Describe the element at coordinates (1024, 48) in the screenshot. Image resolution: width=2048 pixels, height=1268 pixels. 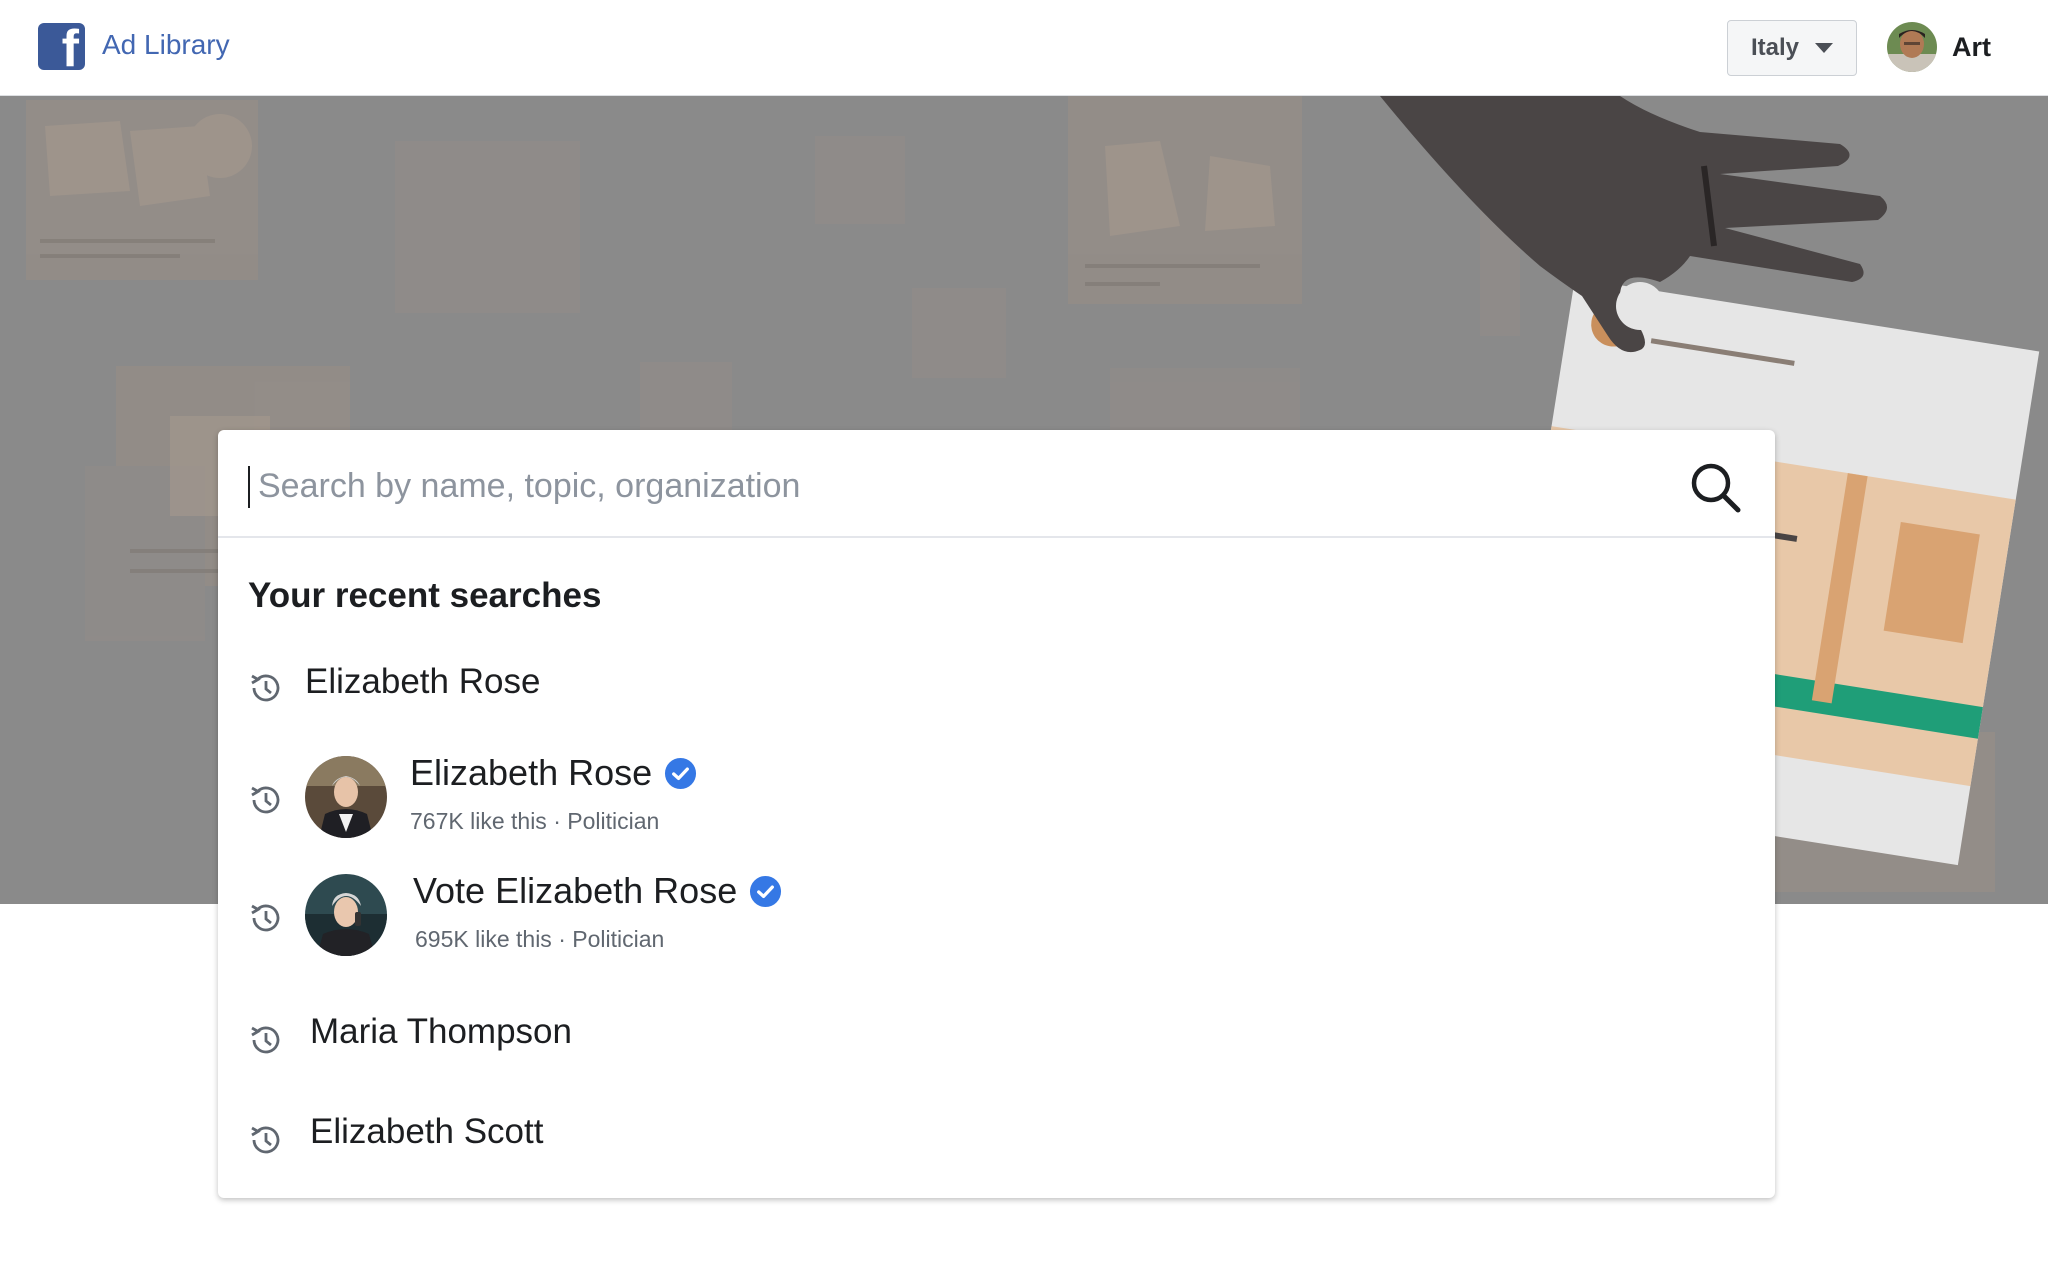
I see `top-bar: f Ad Library Italy Art` at that location.